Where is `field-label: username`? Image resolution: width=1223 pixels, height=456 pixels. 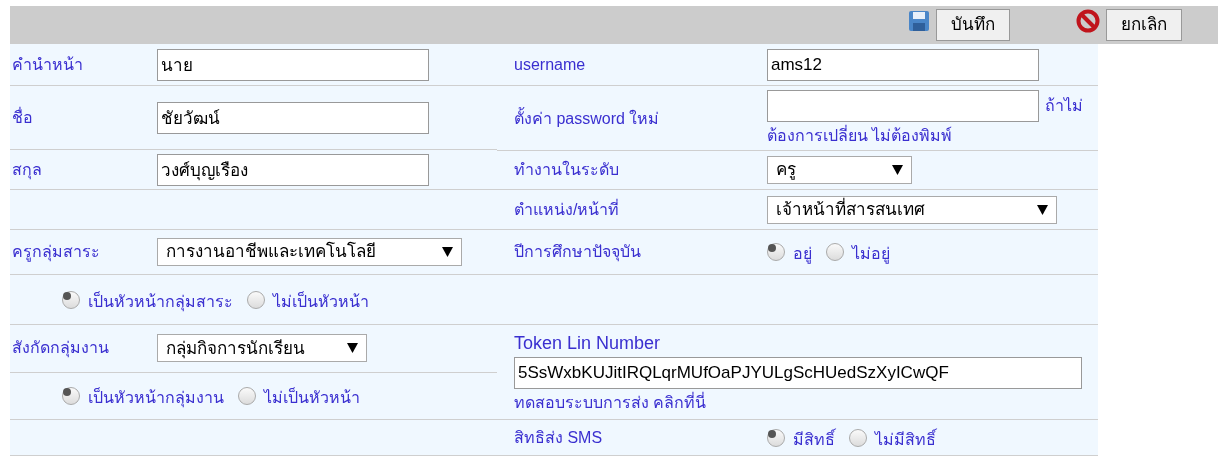 field-label: username is located at coordinates (550, 64).